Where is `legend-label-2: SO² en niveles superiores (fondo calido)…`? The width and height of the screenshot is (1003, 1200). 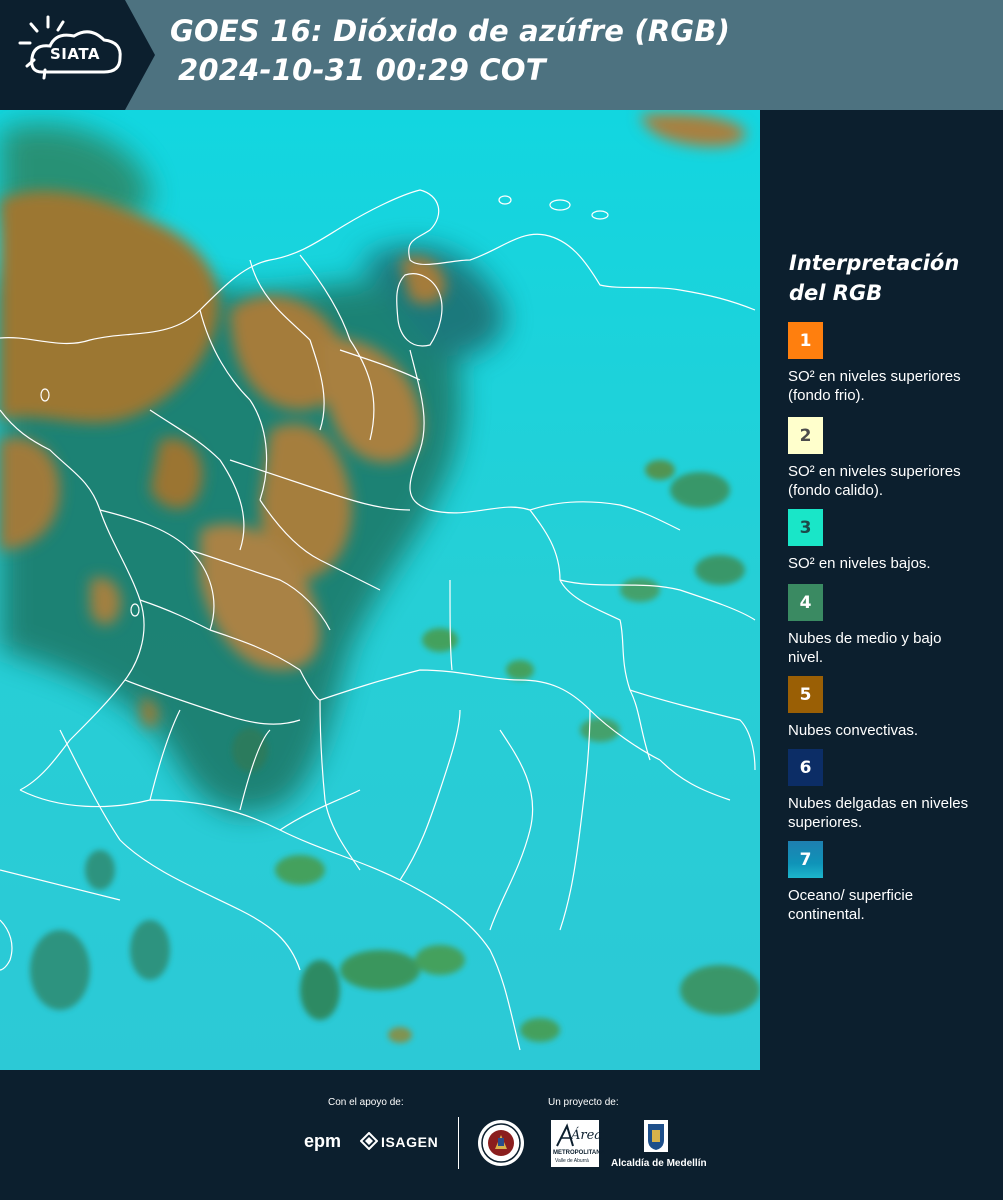 legend-label-2: SO² en niveles superiores (fondo calido)… is located at coordinates (874, 481).